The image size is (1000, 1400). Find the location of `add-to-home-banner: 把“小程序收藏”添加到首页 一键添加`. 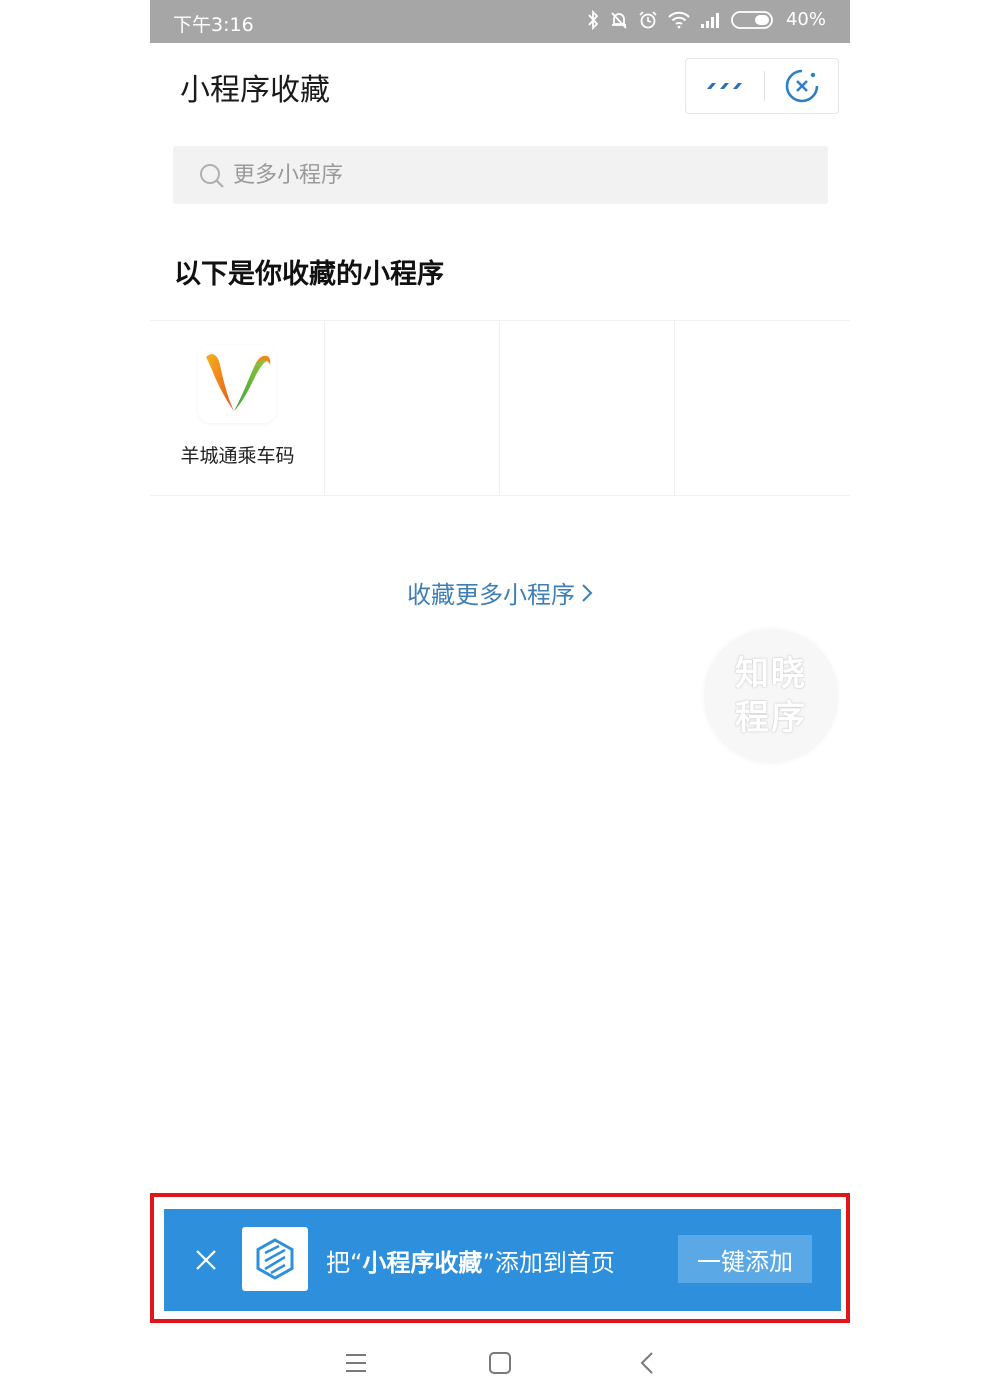

add-to-home-banner: 把“小程序收藏”添加到首页 一键添加 is located at coordinates (502, 1260).